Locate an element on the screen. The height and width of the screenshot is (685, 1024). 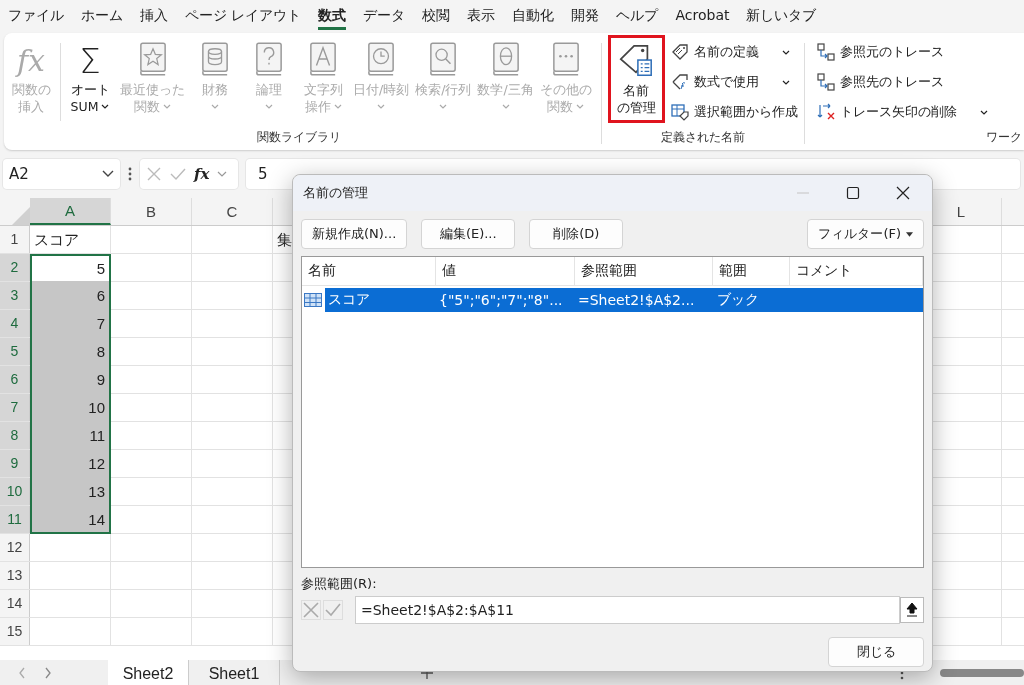
table-cell-text: 14 is located at coordinates (96, 520).